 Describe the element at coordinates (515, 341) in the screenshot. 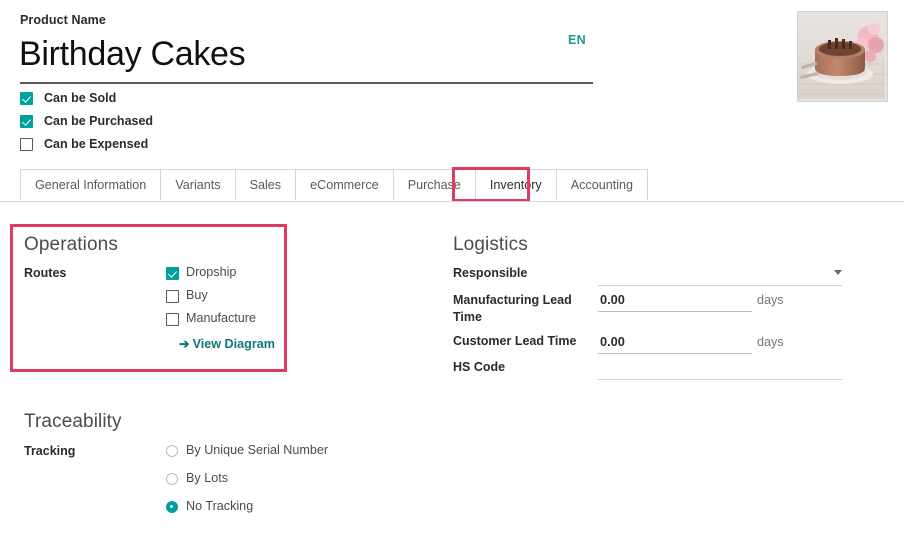

I see `customer-lead-time-label: Customer Lead Time` at that location.